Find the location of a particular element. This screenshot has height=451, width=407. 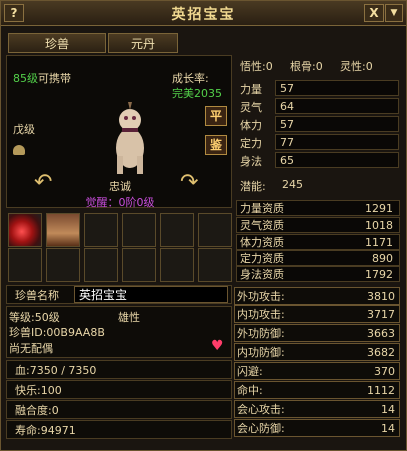

pet-level: 等级:50级 is located at coordinates (34, 317).